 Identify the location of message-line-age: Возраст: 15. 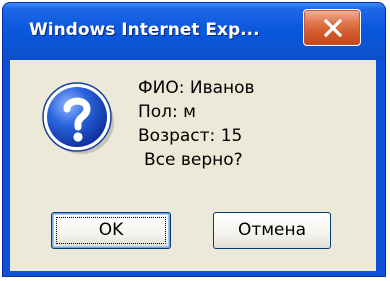
(190, 136).